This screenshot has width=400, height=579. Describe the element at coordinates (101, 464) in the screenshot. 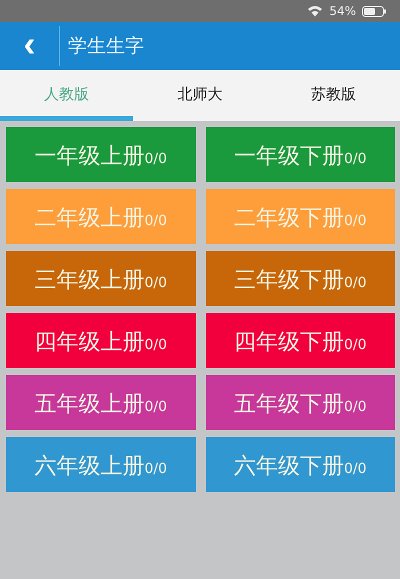

I see `textbook-button: 六年级上册0/0` at that location.